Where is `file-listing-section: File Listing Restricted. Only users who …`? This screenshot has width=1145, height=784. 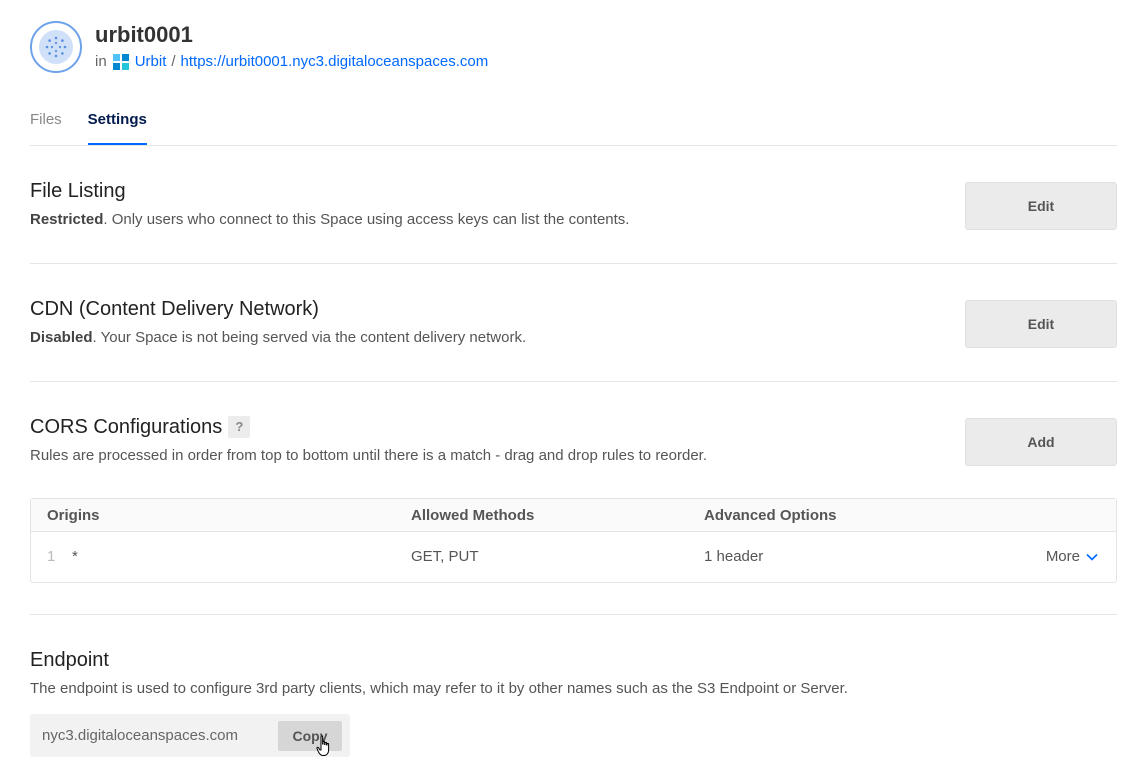 file-listing-section: File Listing Restricted. Only users who … is located at coordinates (573, 204).